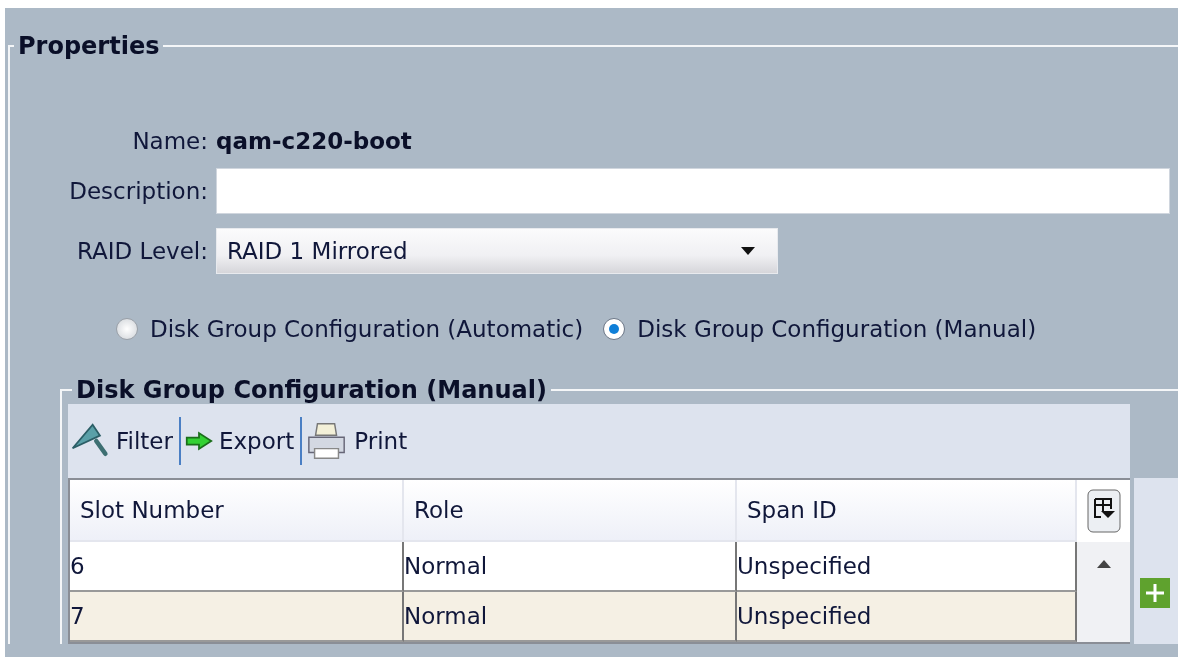 This screenshot has width=1178, height=657. Describe the element at coordinates (237, 617) in the screenshot. I see `table-cell: 7` at that location.